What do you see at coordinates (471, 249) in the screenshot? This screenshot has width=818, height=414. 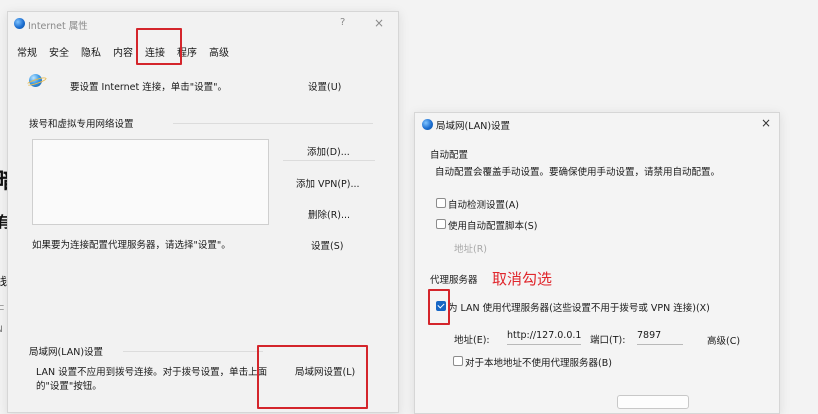 I see `script-address-label: 地址(R)` at bounding box center [471, 249].